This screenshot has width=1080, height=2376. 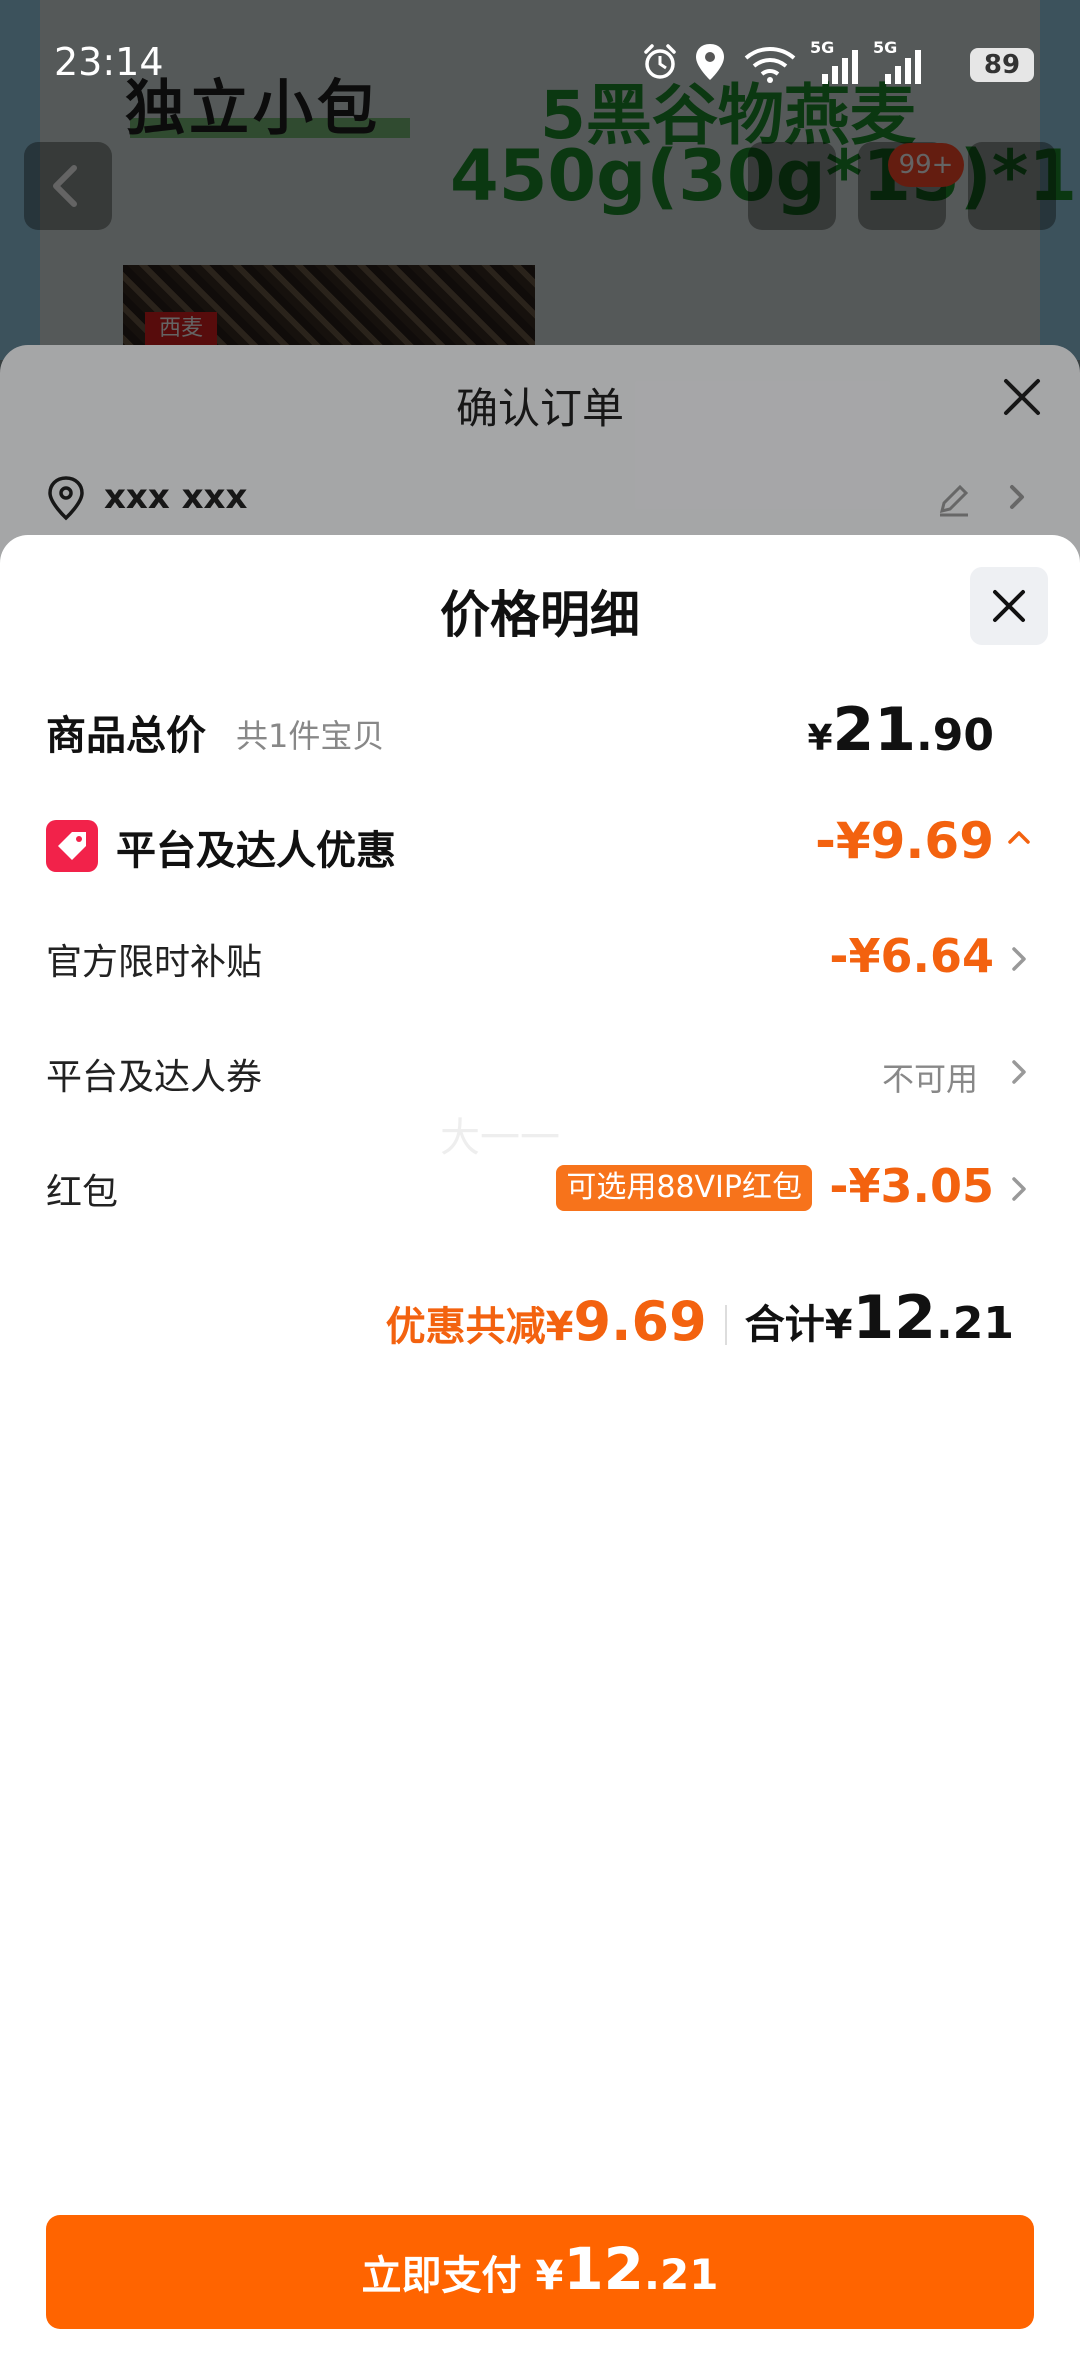 What do you see at coordinates (975, 1323) in the screenshot?
I see `total-decimal: .21` at bounding box center [975, 1323].